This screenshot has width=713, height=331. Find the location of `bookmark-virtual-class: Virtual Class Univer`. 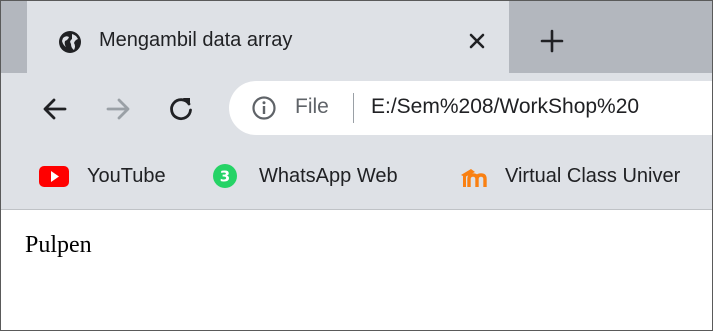

bookmark-virtual-class: Virtual Class Univer is located at coordinates (585, 176).